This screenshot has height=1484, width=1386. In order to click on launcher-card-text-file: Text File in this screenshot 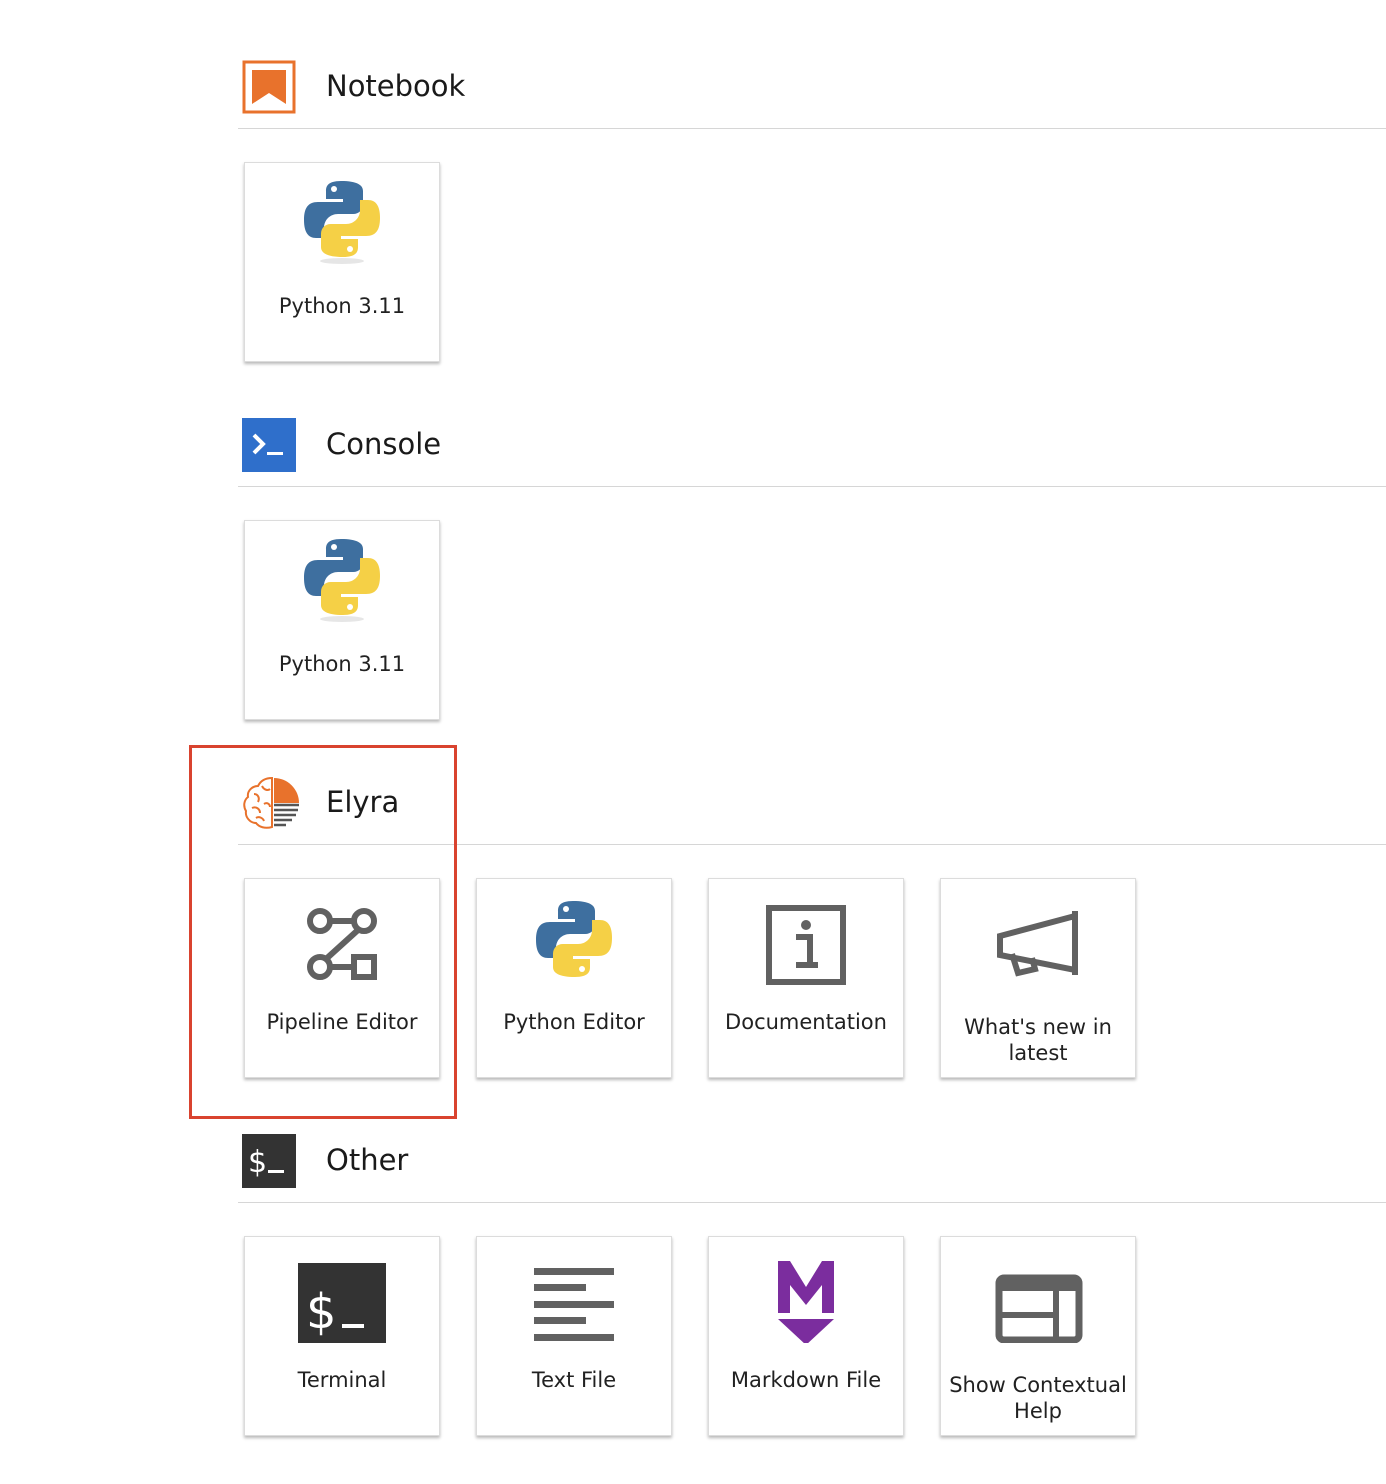, I will do `click(574, 1336)`.